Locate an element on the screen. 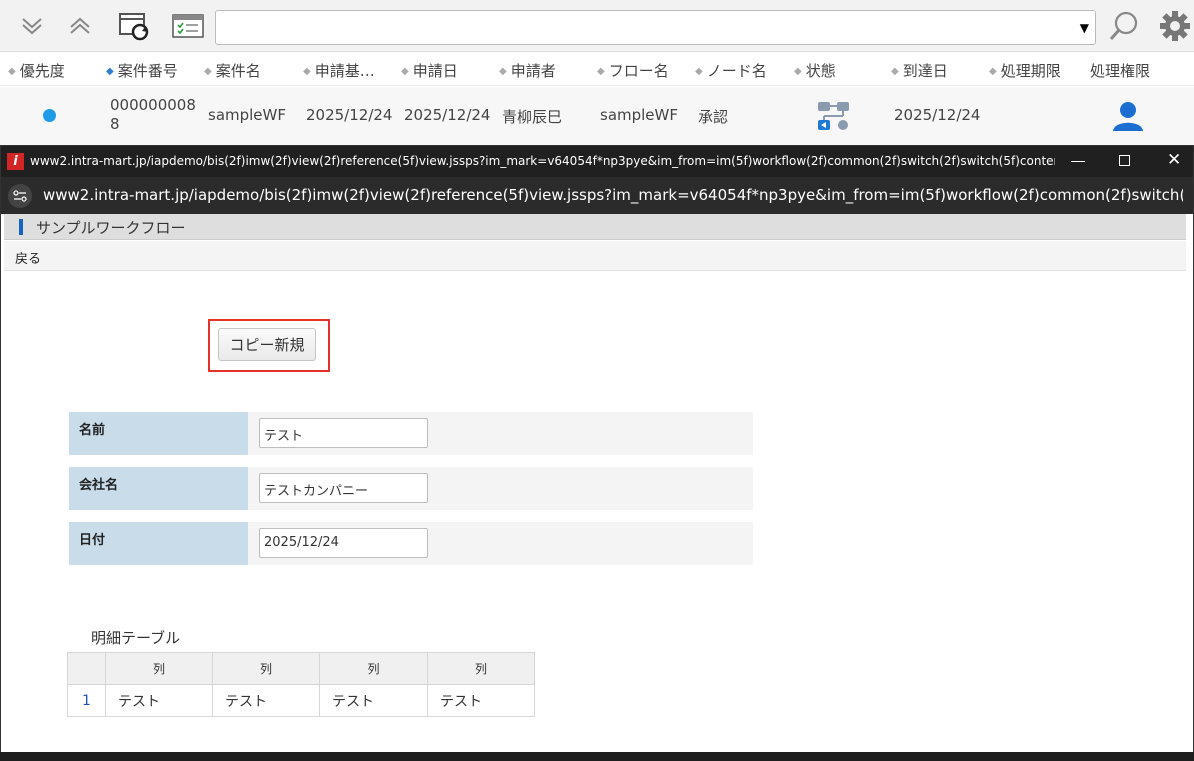 The width and height of the screenshot is (1194, 761). bottom-bar is located at coordinates (597, 756).